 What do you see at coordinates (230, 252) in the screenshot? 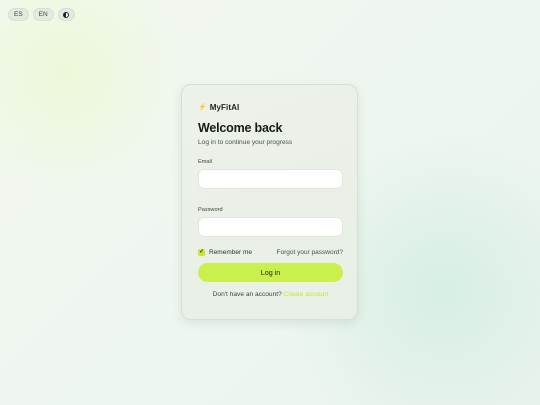
I see `remember-me-label: Remember me` at bounding box center [230, 252].